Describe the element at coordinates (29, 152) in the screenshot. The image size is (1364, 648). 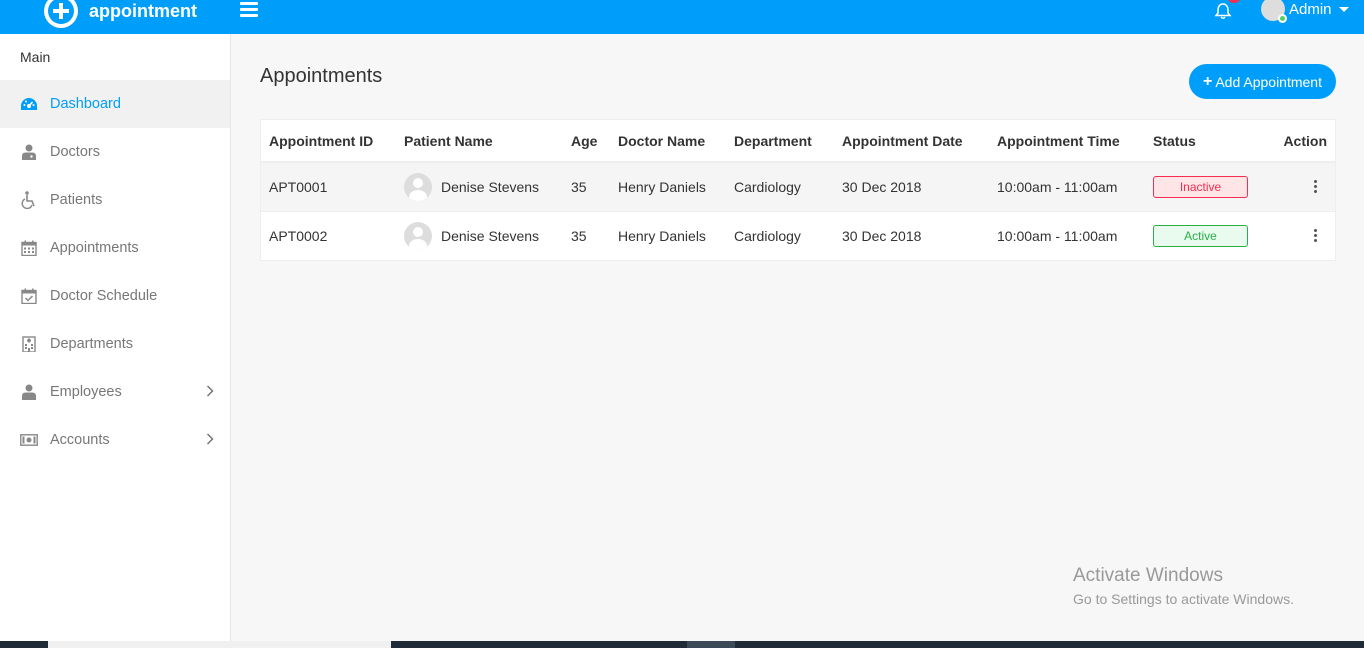
I see `doctor-icon` at that location.